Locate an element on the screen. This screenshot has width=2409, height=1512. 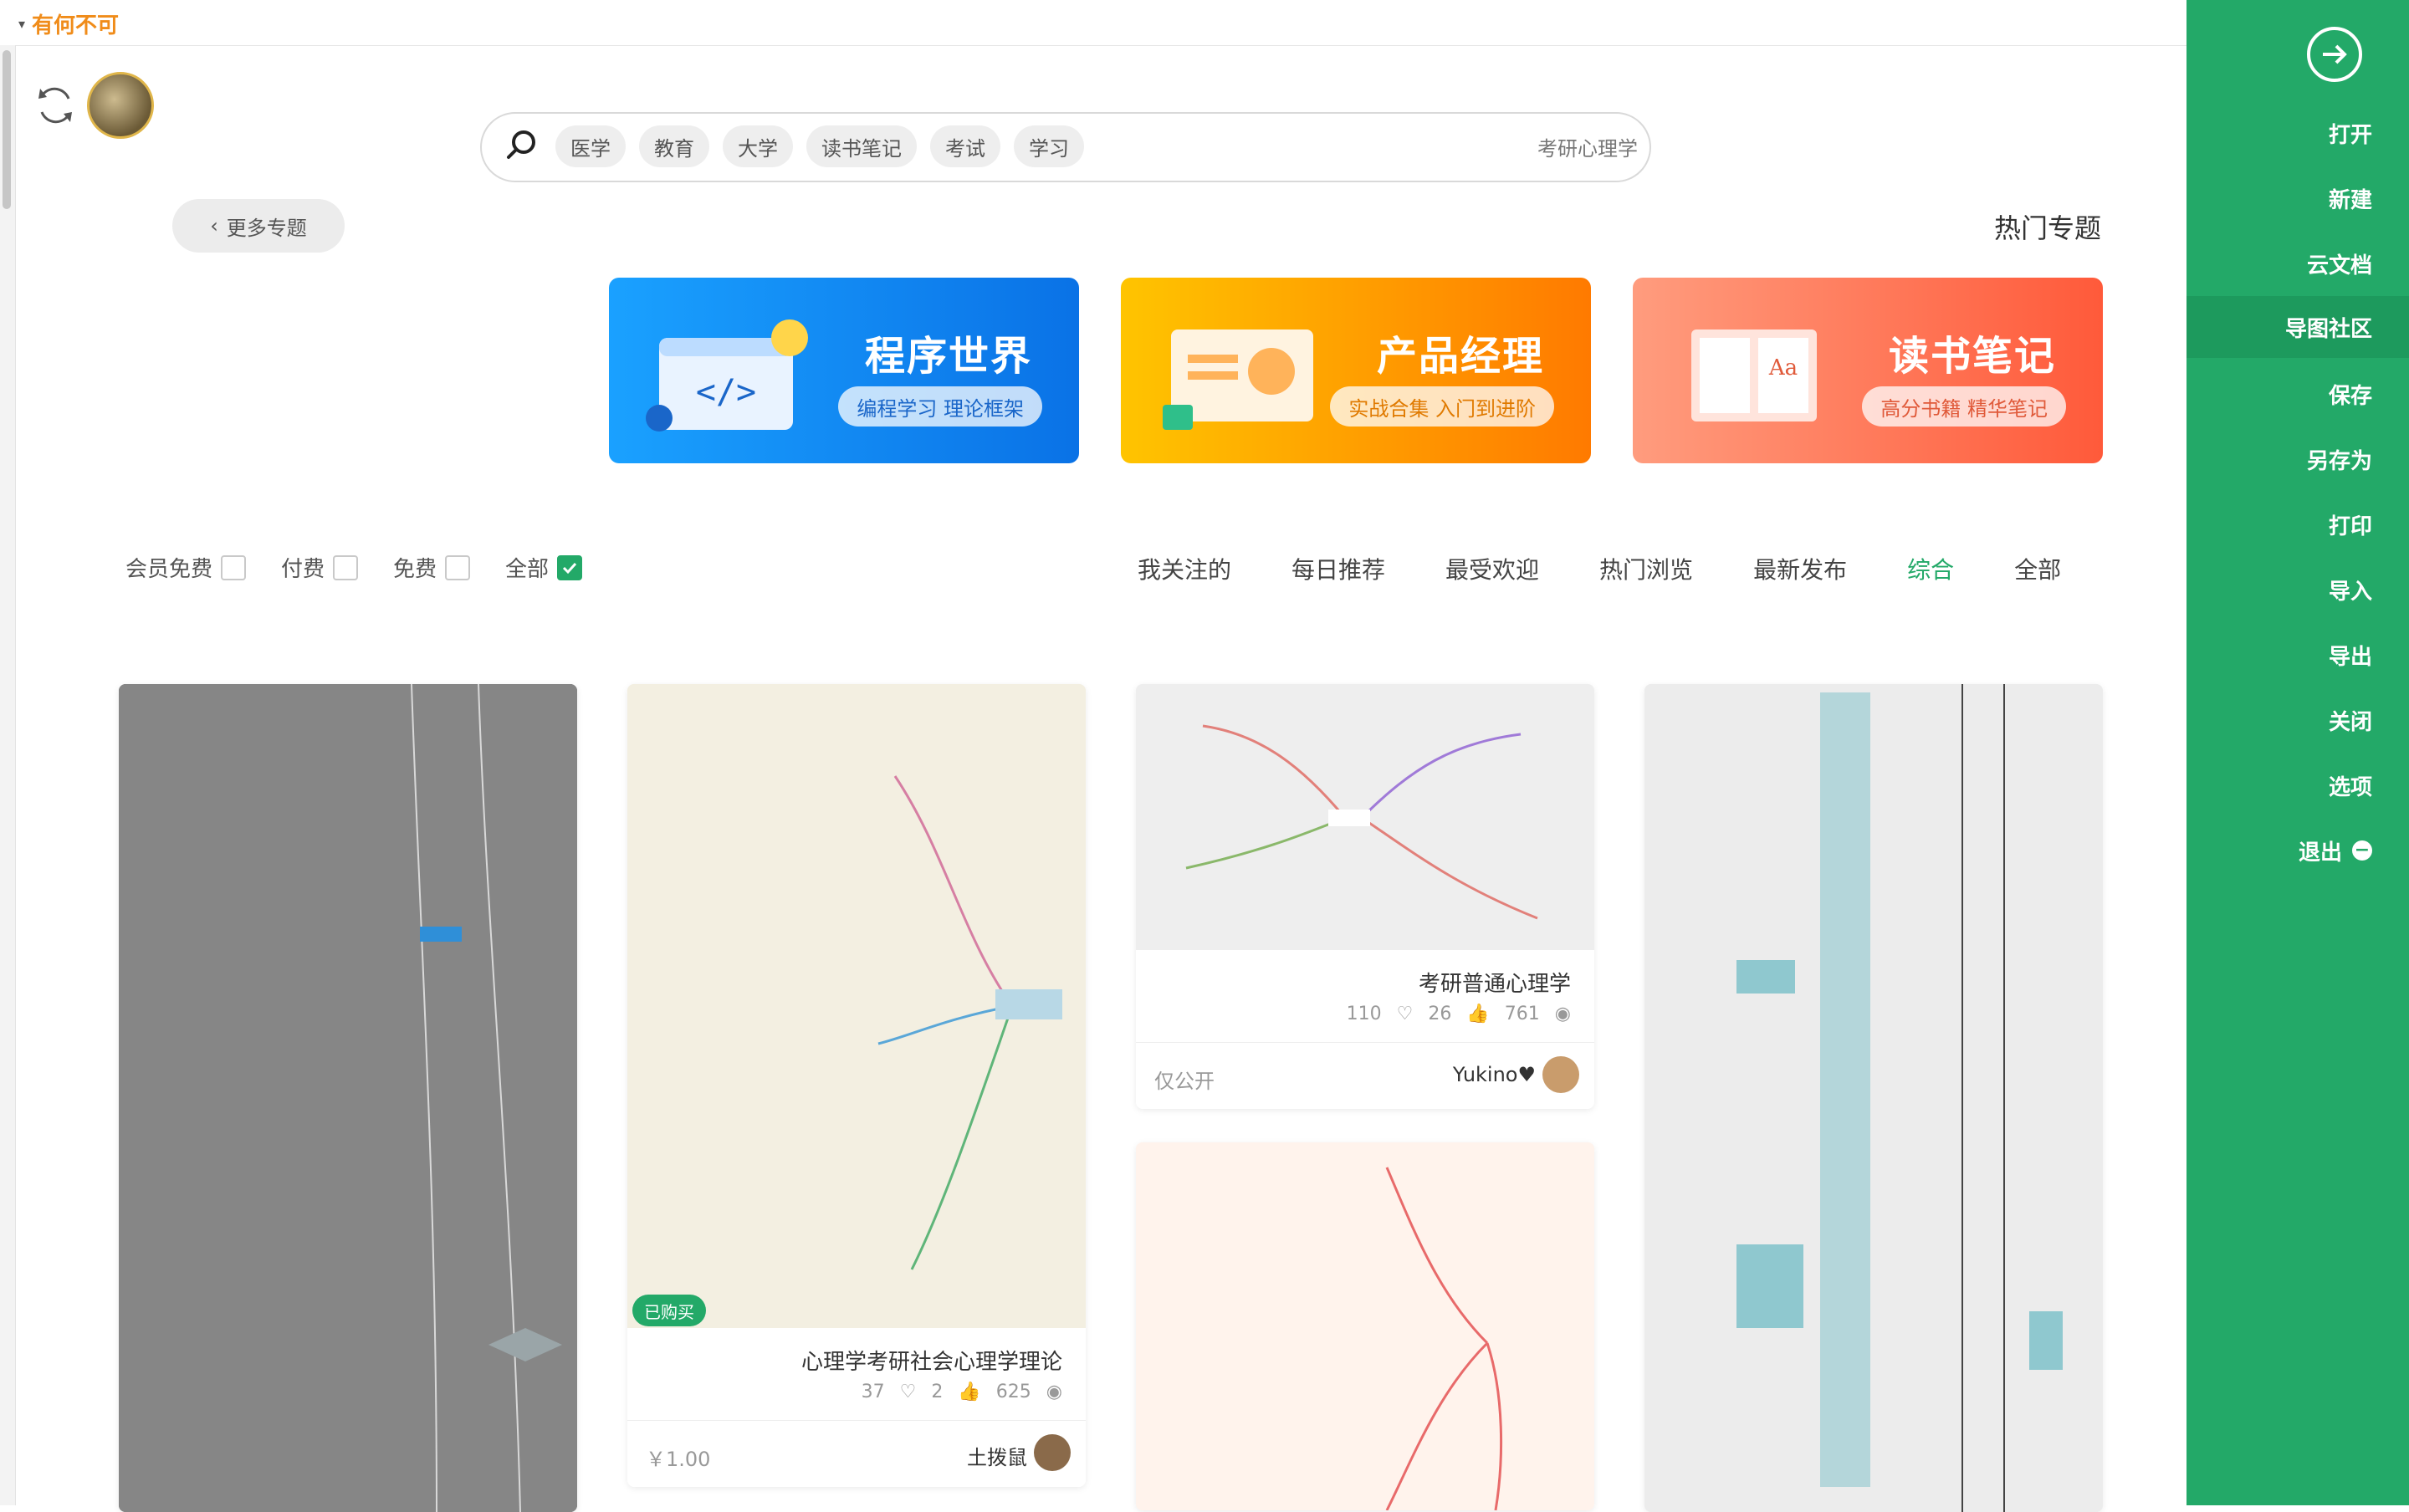
mindmap-card: 考研普通心理学 110 ♡ 26 👍 761 ◉ 仅公开 Yukino♥ is located at coordinates (1365, 897).